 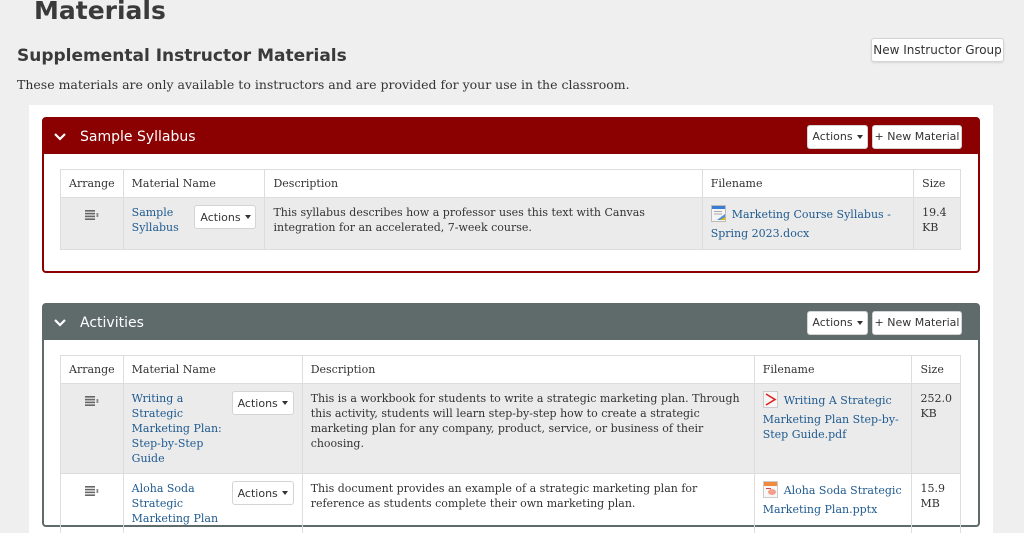 I want to click on page-title: Materials, so click(x=100, y=12).